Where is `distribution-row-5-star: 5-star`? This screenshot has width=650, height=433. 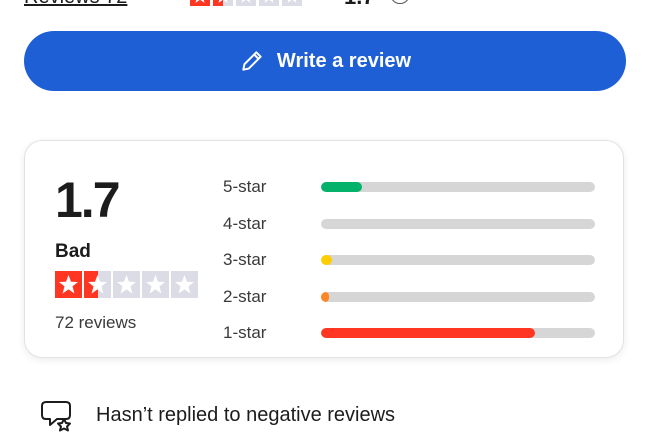
distribution-row-5-star: 5-star is located at coordinates (409, 187).